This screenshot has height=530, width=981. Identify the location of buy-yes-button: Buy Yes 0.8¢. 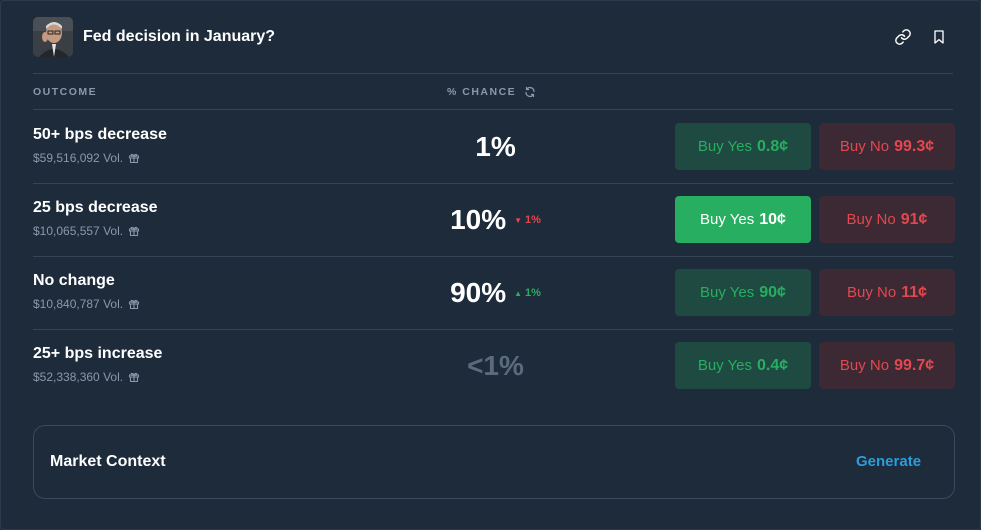
(743, 146).